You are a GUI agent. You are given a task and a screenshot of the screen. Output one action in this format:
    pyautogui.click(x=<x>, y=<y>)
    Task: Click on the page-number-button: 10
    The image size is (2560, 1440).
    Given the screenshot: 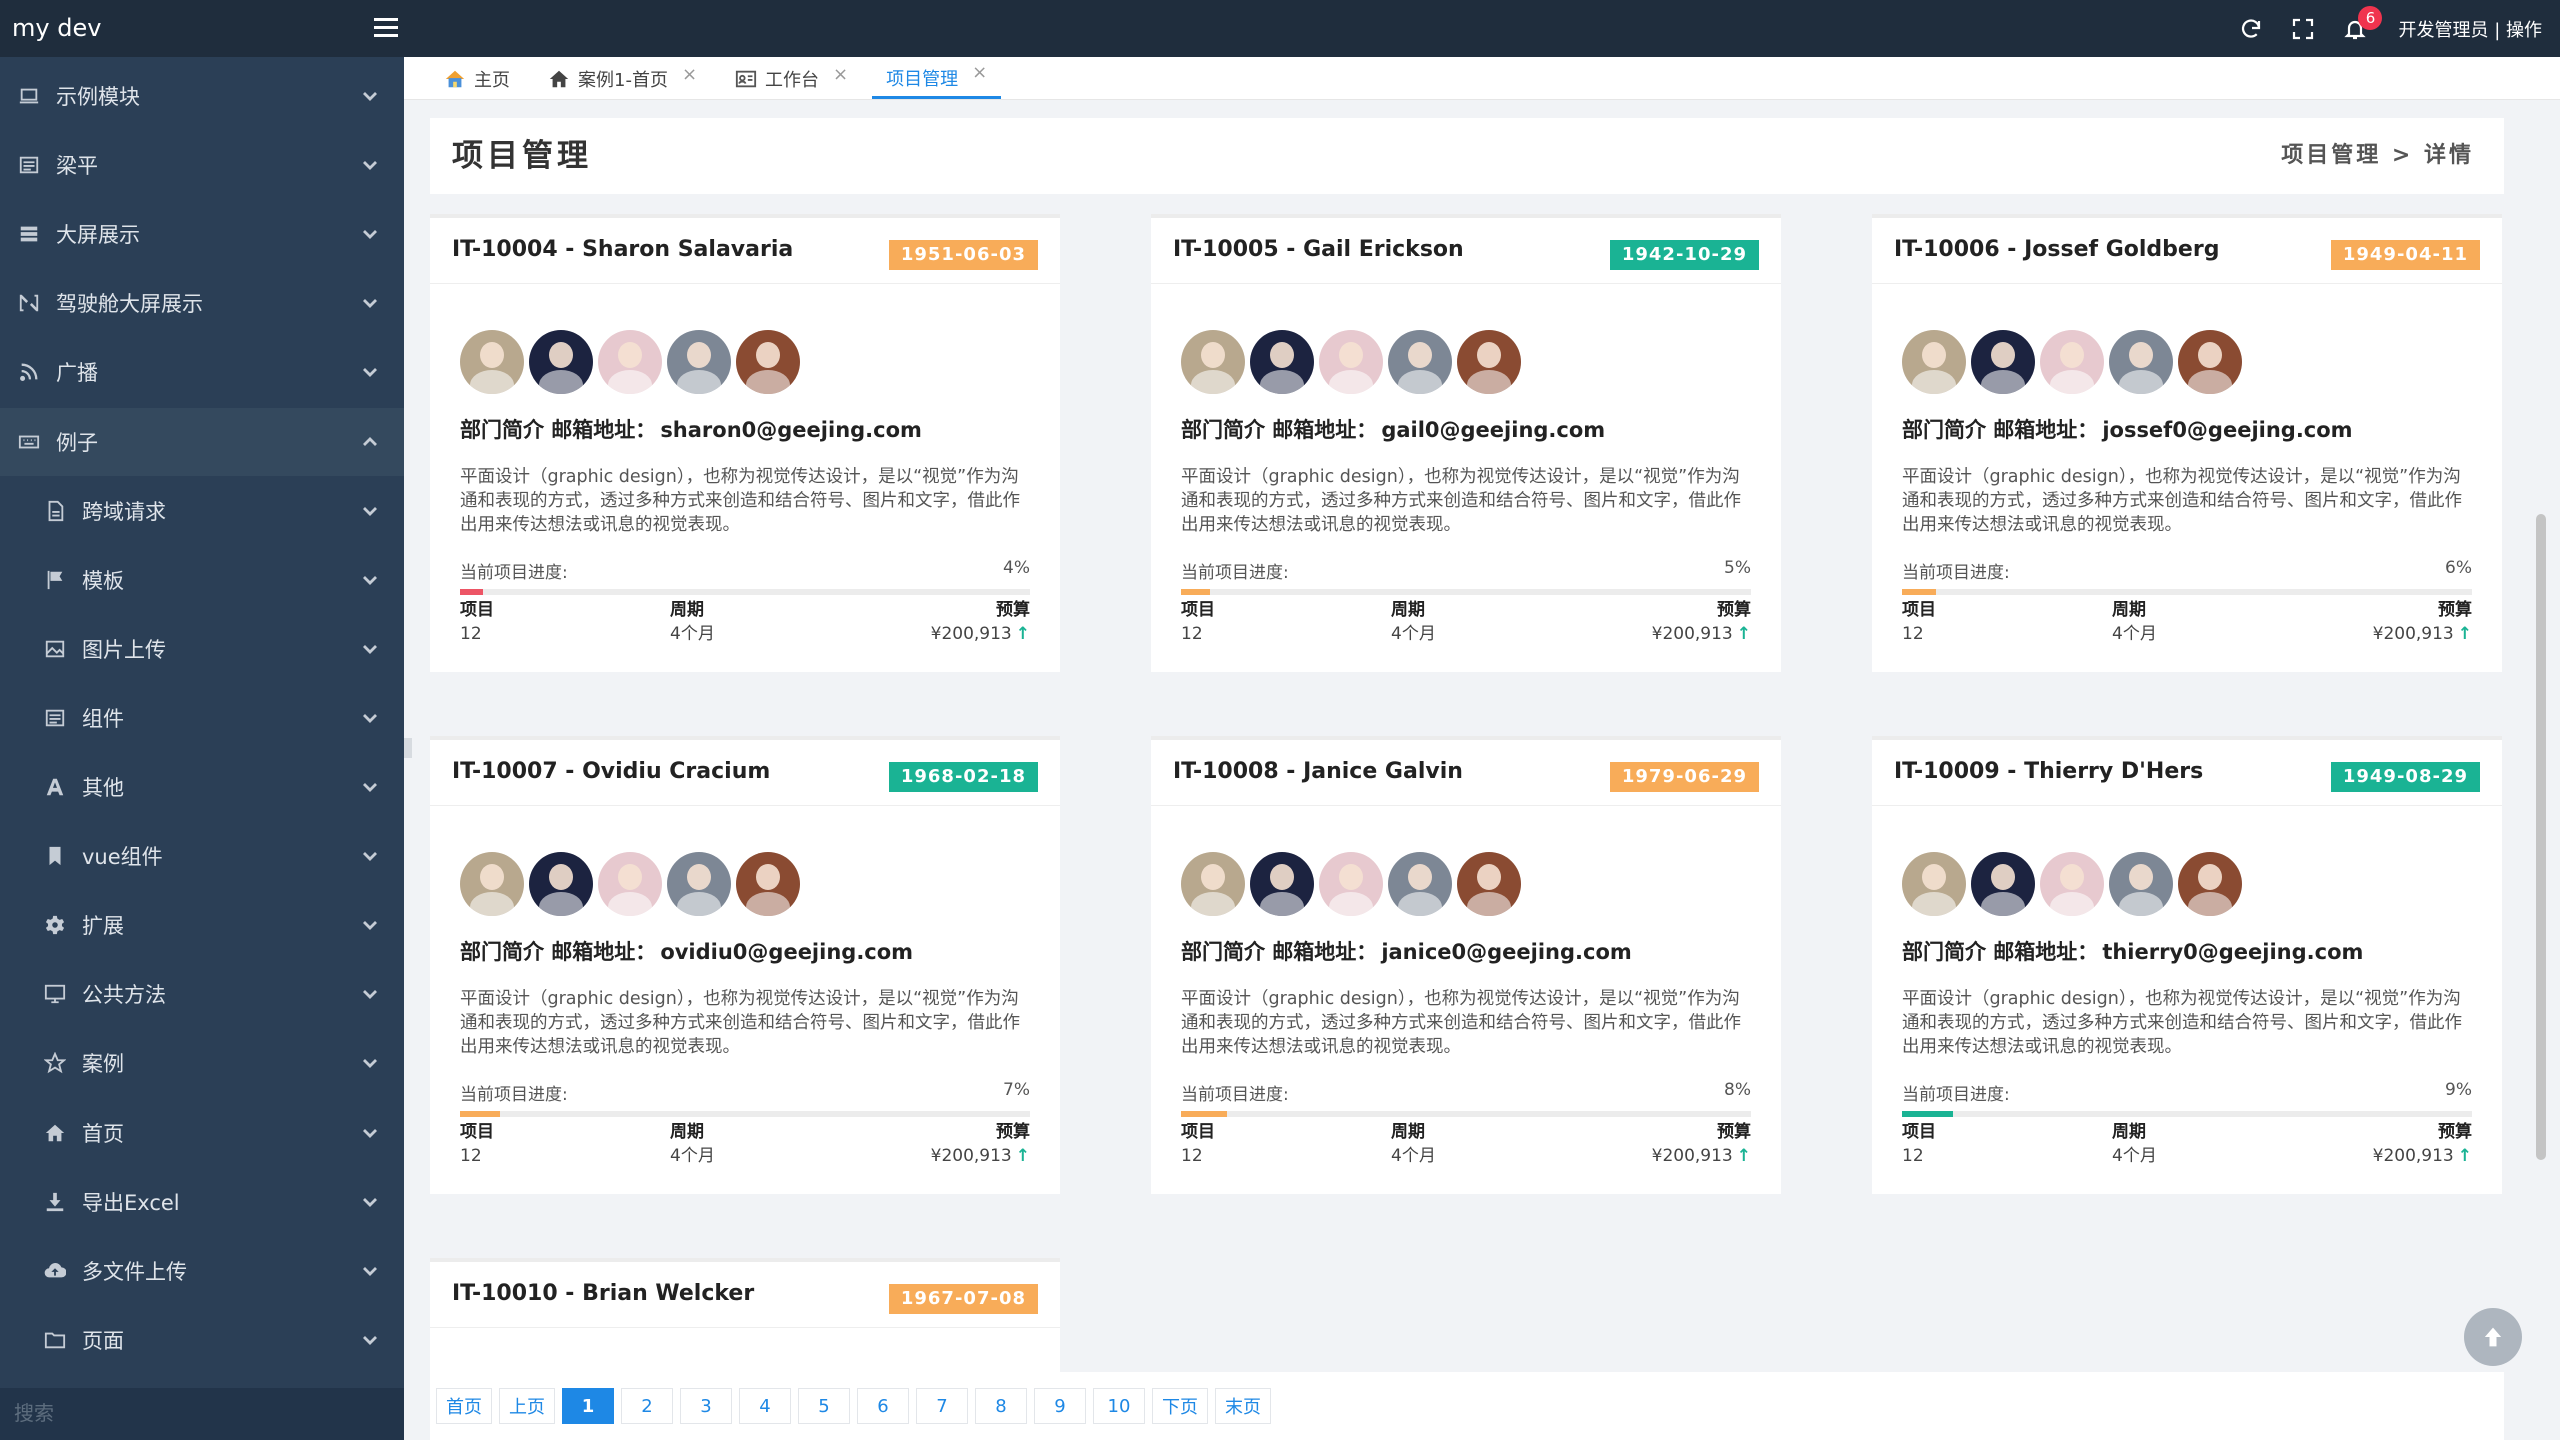 What is the action you would take?
    pyautogui.click(x=1119, y=1406)
    